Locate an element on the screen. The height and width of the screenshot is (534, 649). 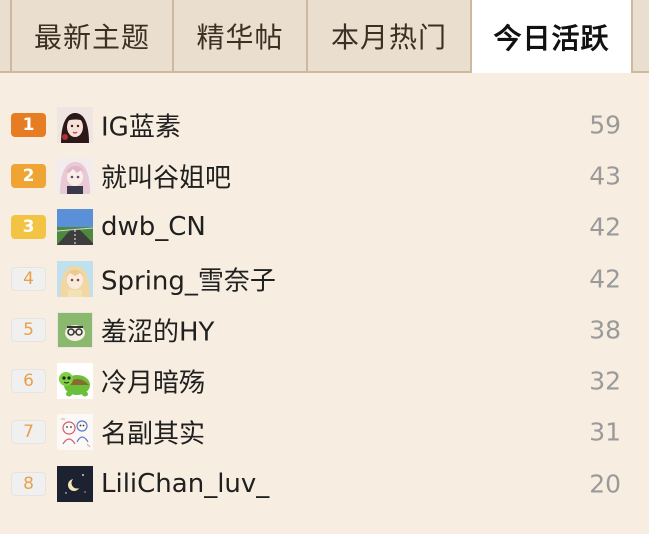
list-item: 7 名副其实 31 is located at coordinates (324, 432).